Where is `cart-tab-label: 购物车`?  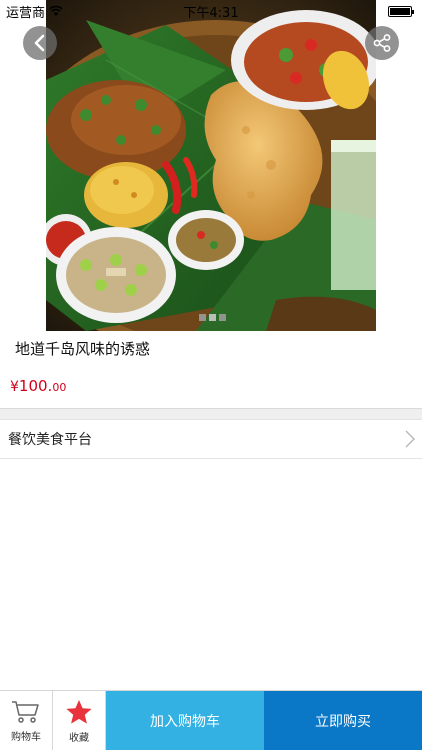 cart-tab-label: 购物车 is located at coordinates (26, 737).